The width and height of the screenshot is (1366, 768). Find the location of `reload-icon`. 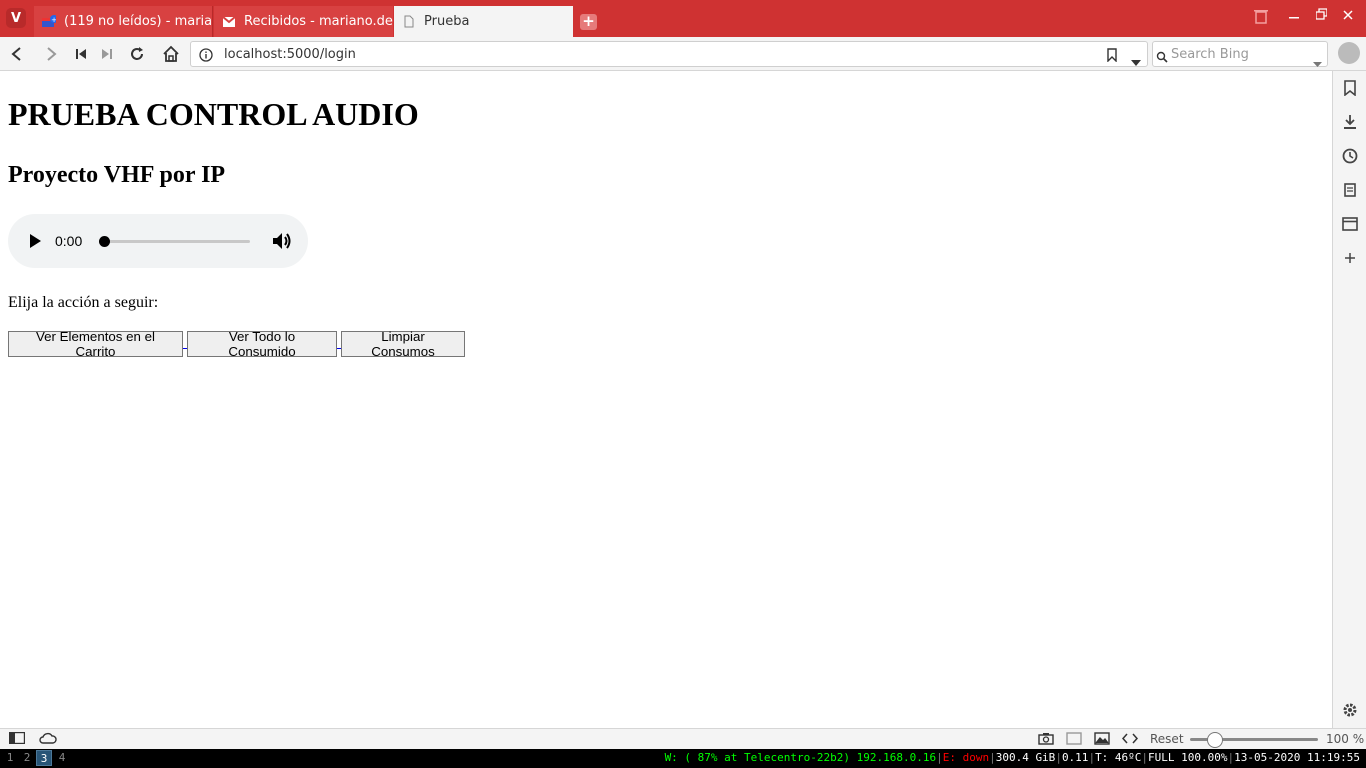

reload-icon is located at coordinates (137, 54).